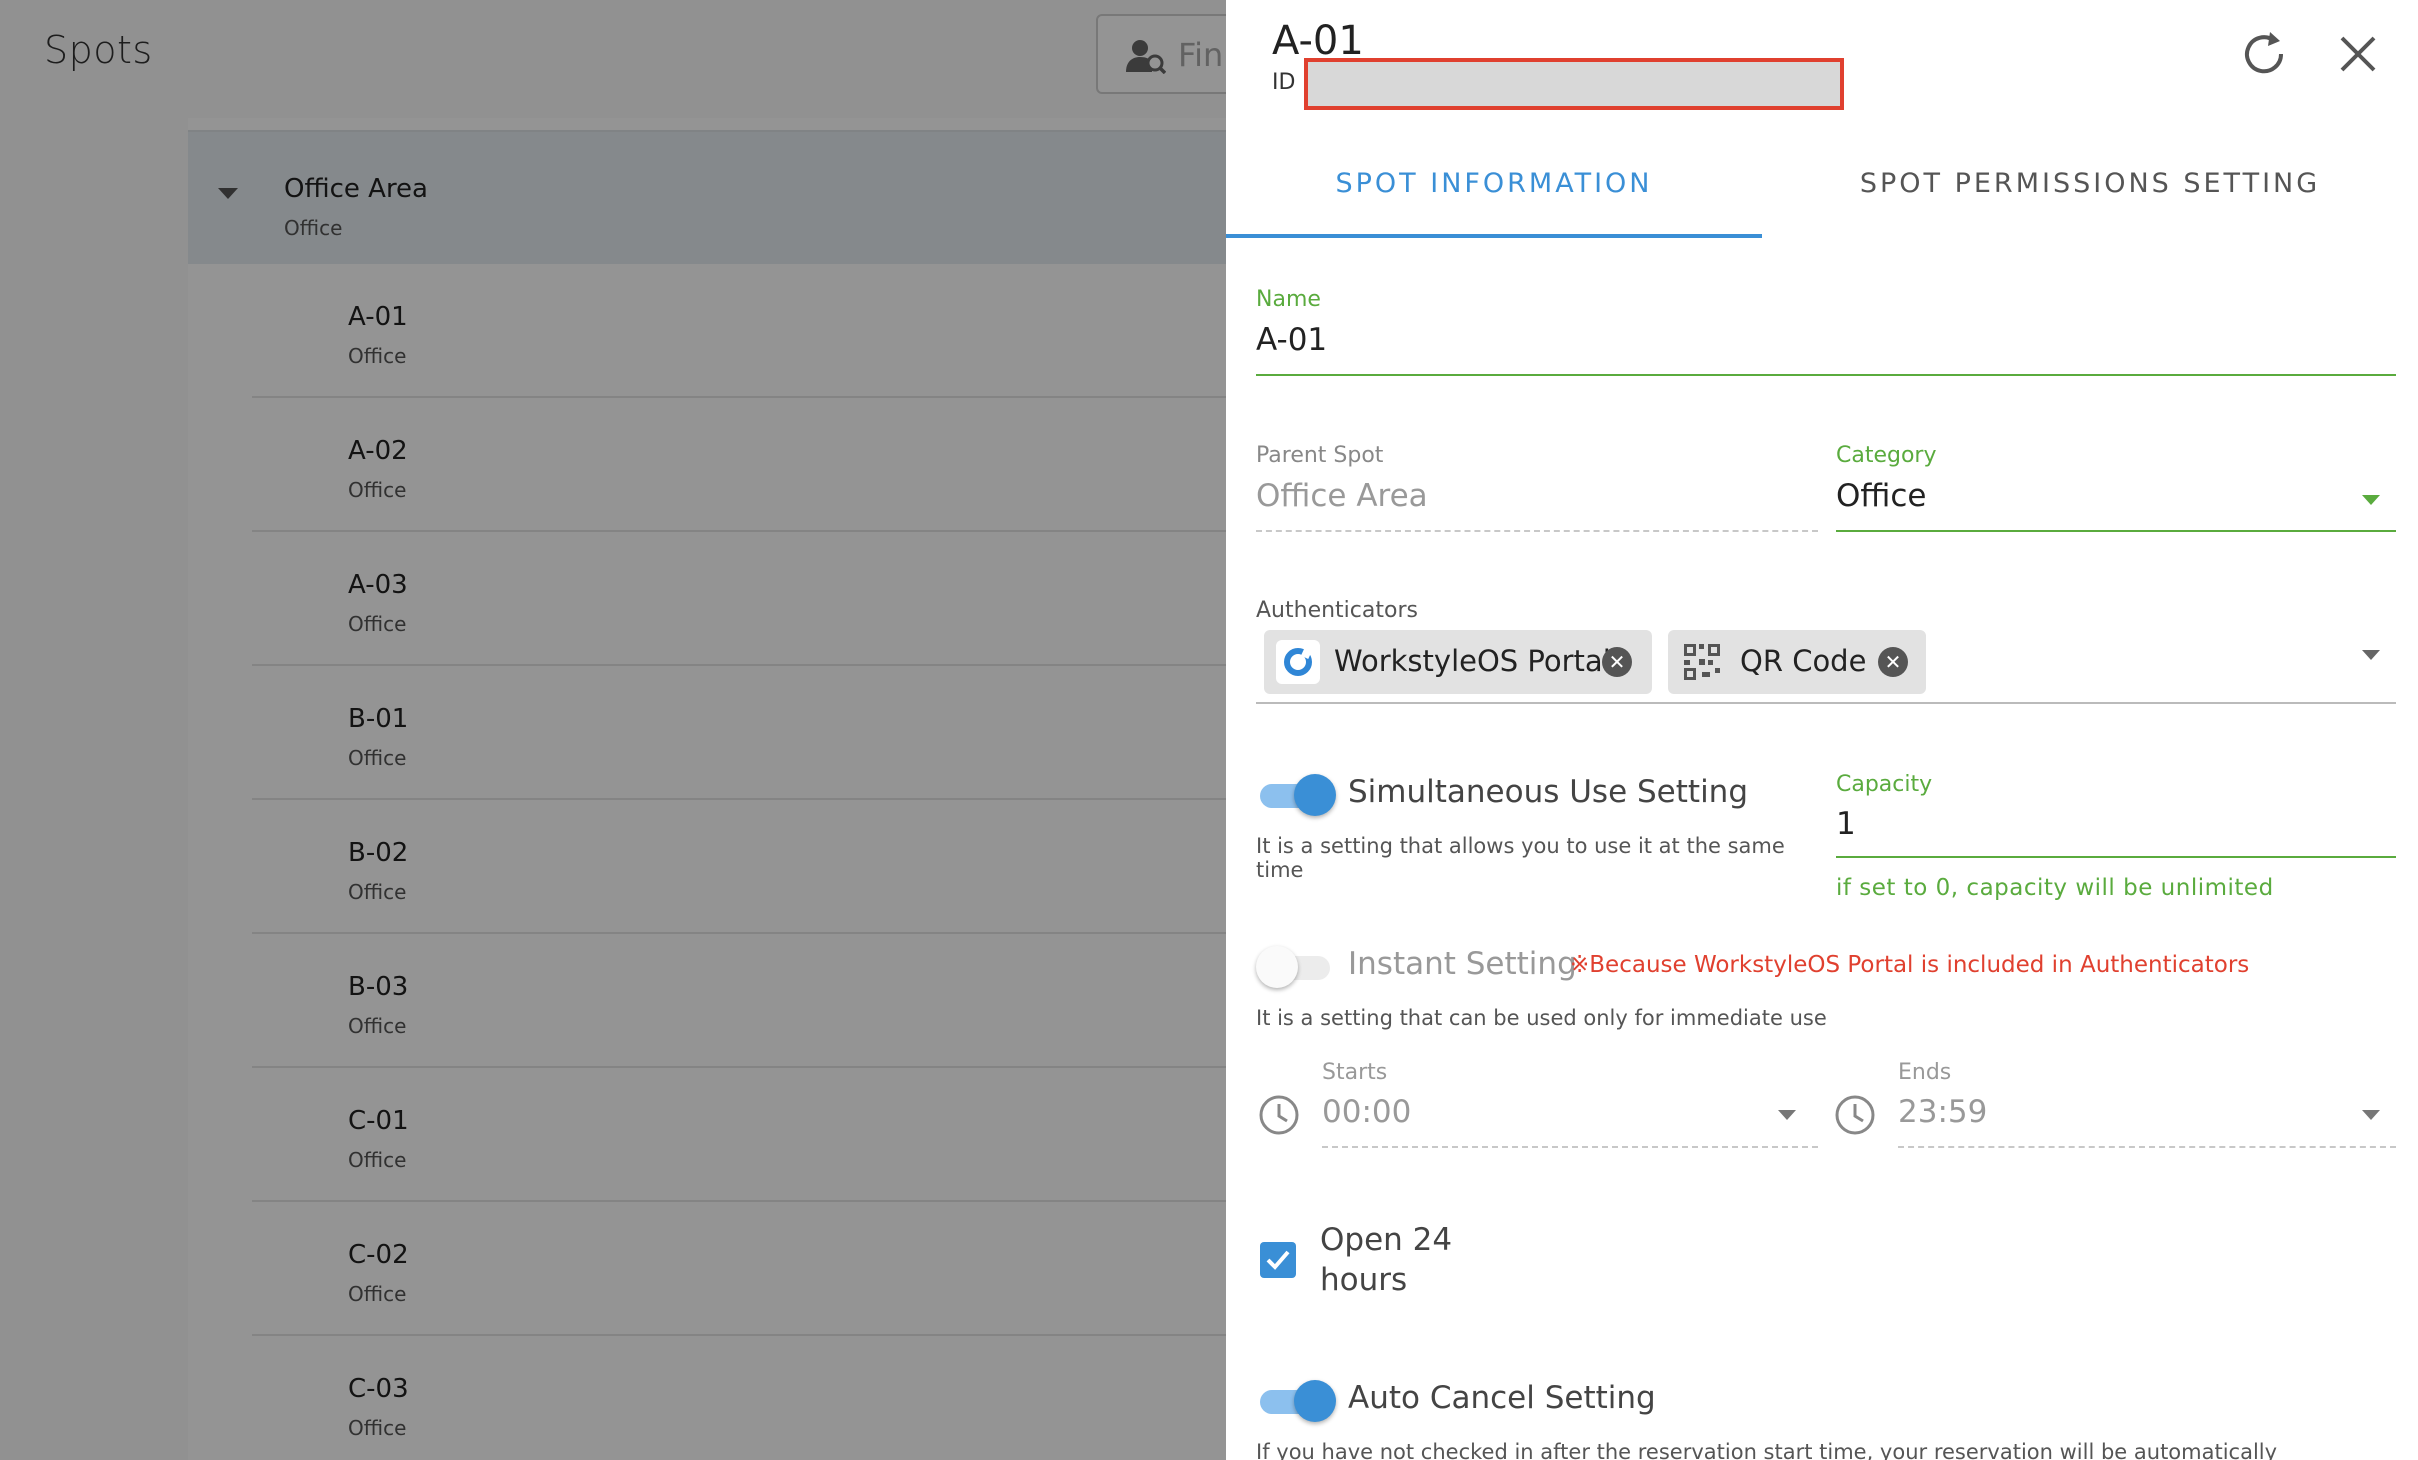 The height and width of the screenshot is (1460, 2418). What do you see at coordinates (1884, 784) in the screenshot?
I see `capacity-label: Capacity` at bounding box center [1884, 784].